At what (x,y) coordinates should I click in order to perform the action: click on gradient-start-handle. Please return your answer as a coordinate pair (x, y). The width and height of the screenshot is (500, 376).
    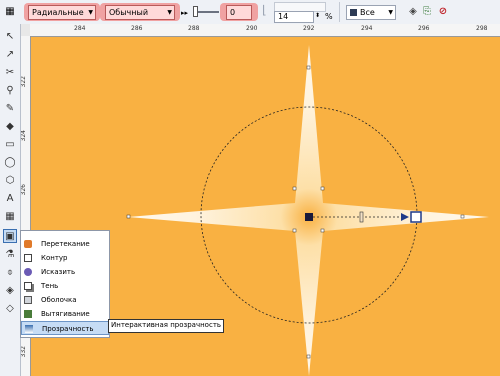
    Looking at the image, I should click on (309, 217).